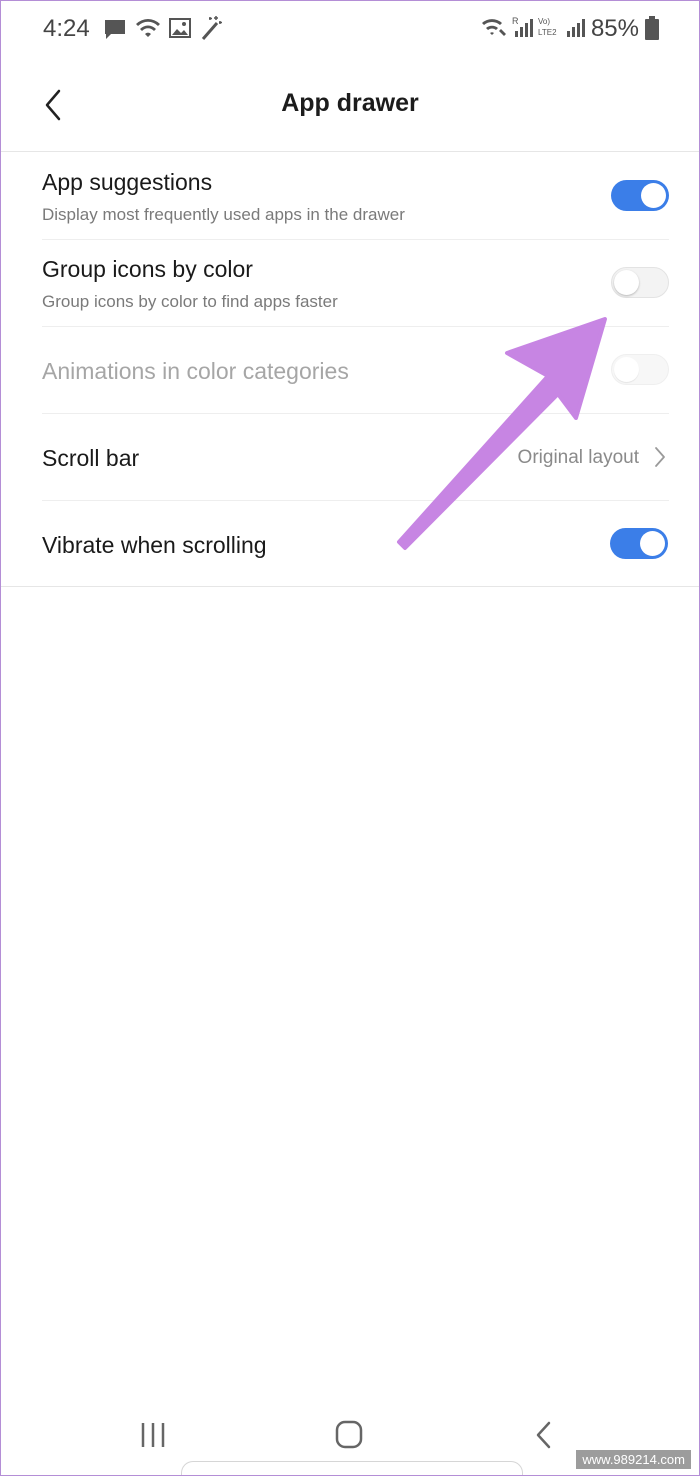 This screenshot has height=1476, width=700. I want to click on vibrate-when-scrolling-toggle, so click(639, 543).